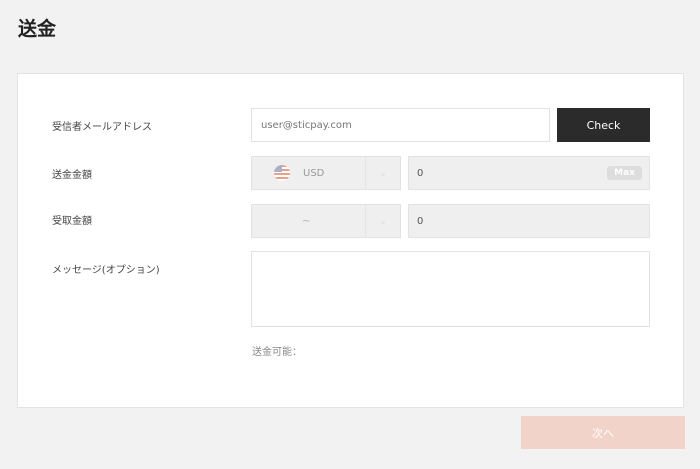  Describe the element at coordinates (282, 173) in the screenshot. I see `us-flag-icon` at that location.